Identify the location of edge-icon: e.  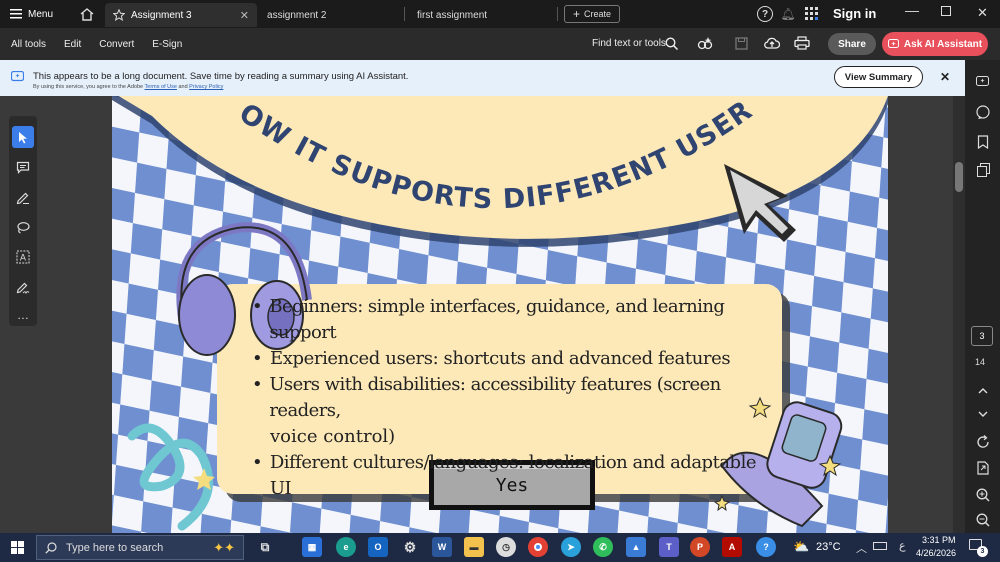
(346, 547).